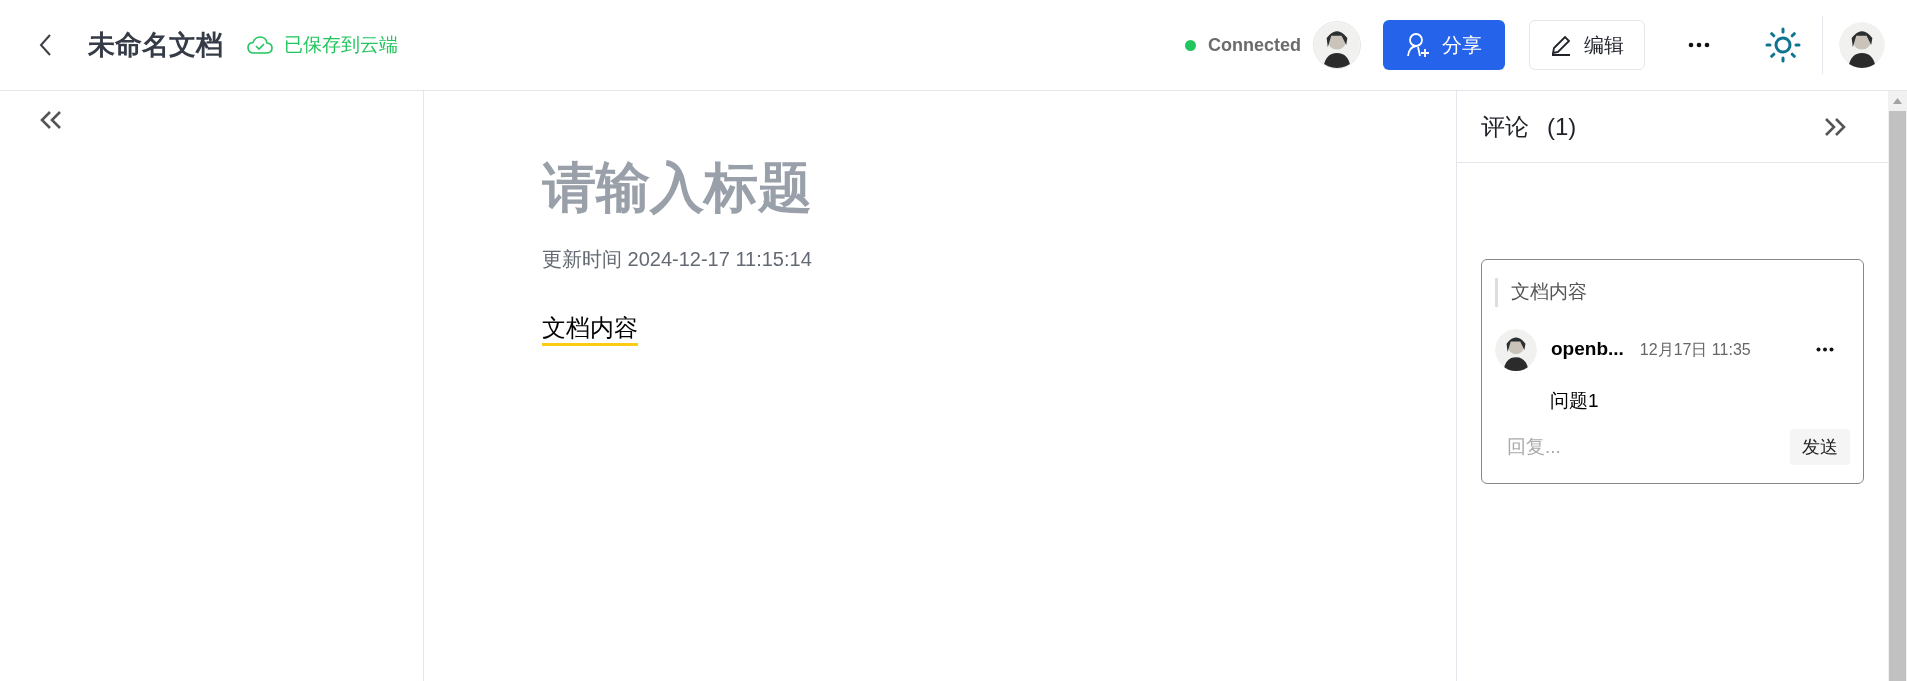  I want to click on share-button: 分享, so click(1444, 45).